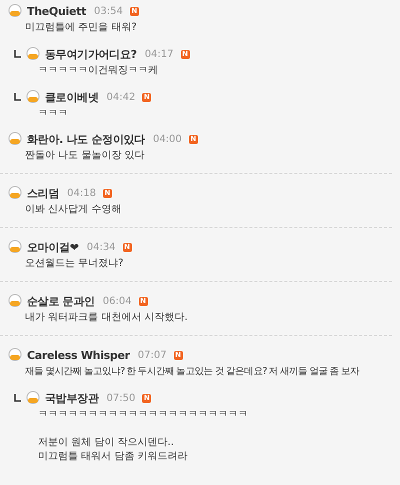 The image size is (400, 485). I want to click on comment-text: 재들 몇시간째 놀고있냐? 한 두시간째 놀고있는 것 같은데요? 저 새끼들 얼굴 좀 보자, so click(192, 372).